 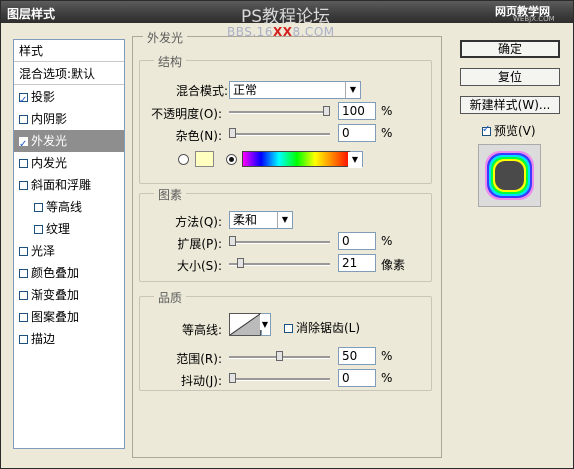 What do you see at coordinates (69, 74) in the screenshot?
I see `blend-options-default: 混合选项:默认` at bounding box center [69, 74].